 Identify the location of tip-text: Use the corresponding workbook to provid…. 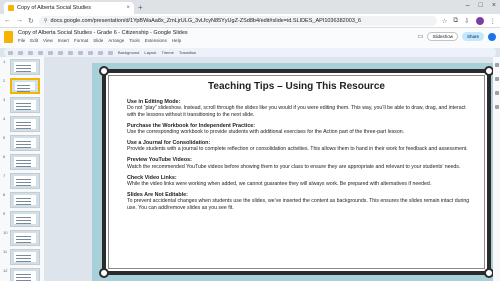
(266, 132).